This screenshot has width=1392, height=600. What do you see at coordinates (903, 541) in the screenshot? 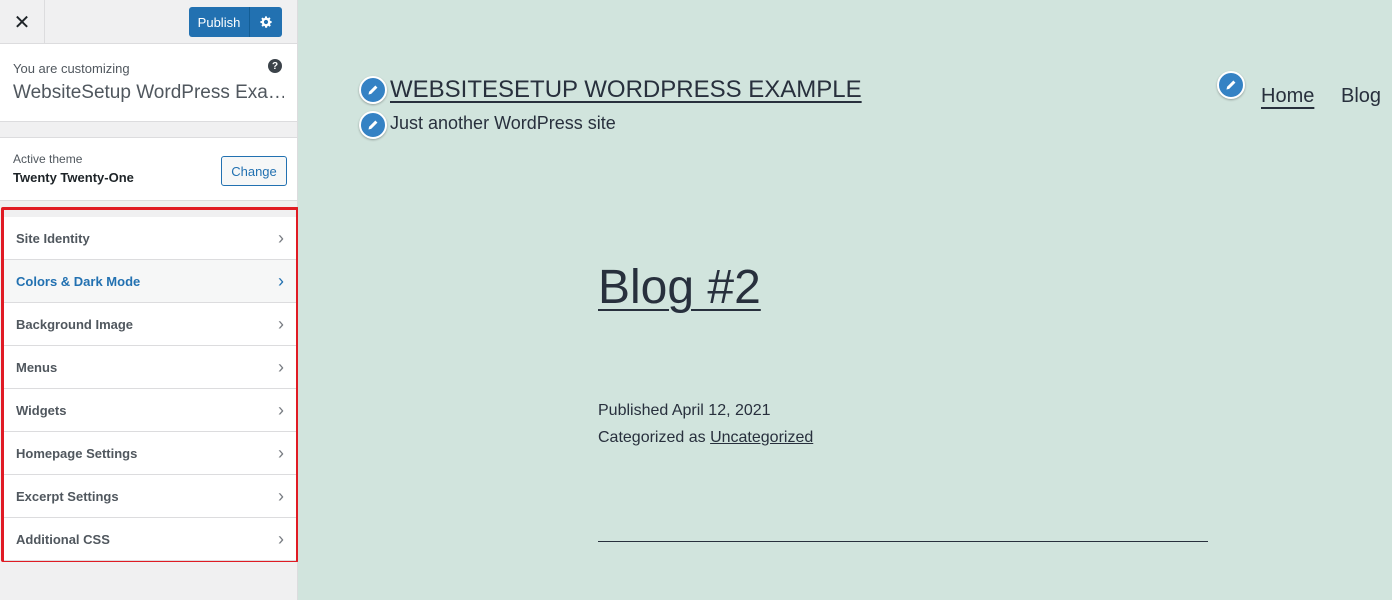
I see `divider` at bounding box center [903, 541].